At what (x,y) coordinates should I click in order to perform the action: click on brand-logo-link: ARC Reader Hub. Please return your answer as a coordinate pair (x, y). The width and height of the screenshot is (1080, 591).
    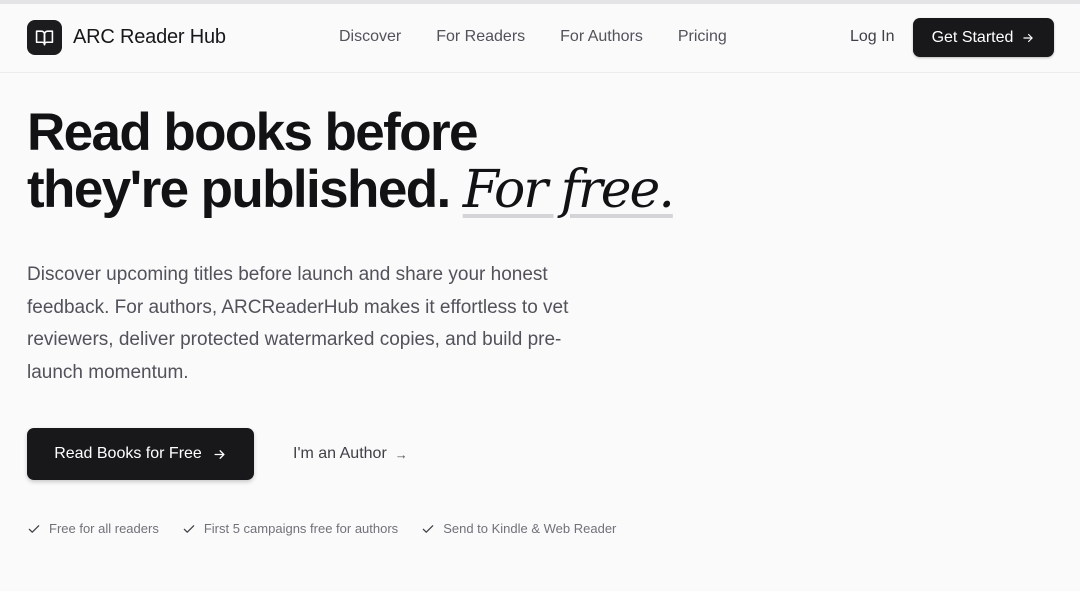
    Looking at the image, I should click on (126, 37).